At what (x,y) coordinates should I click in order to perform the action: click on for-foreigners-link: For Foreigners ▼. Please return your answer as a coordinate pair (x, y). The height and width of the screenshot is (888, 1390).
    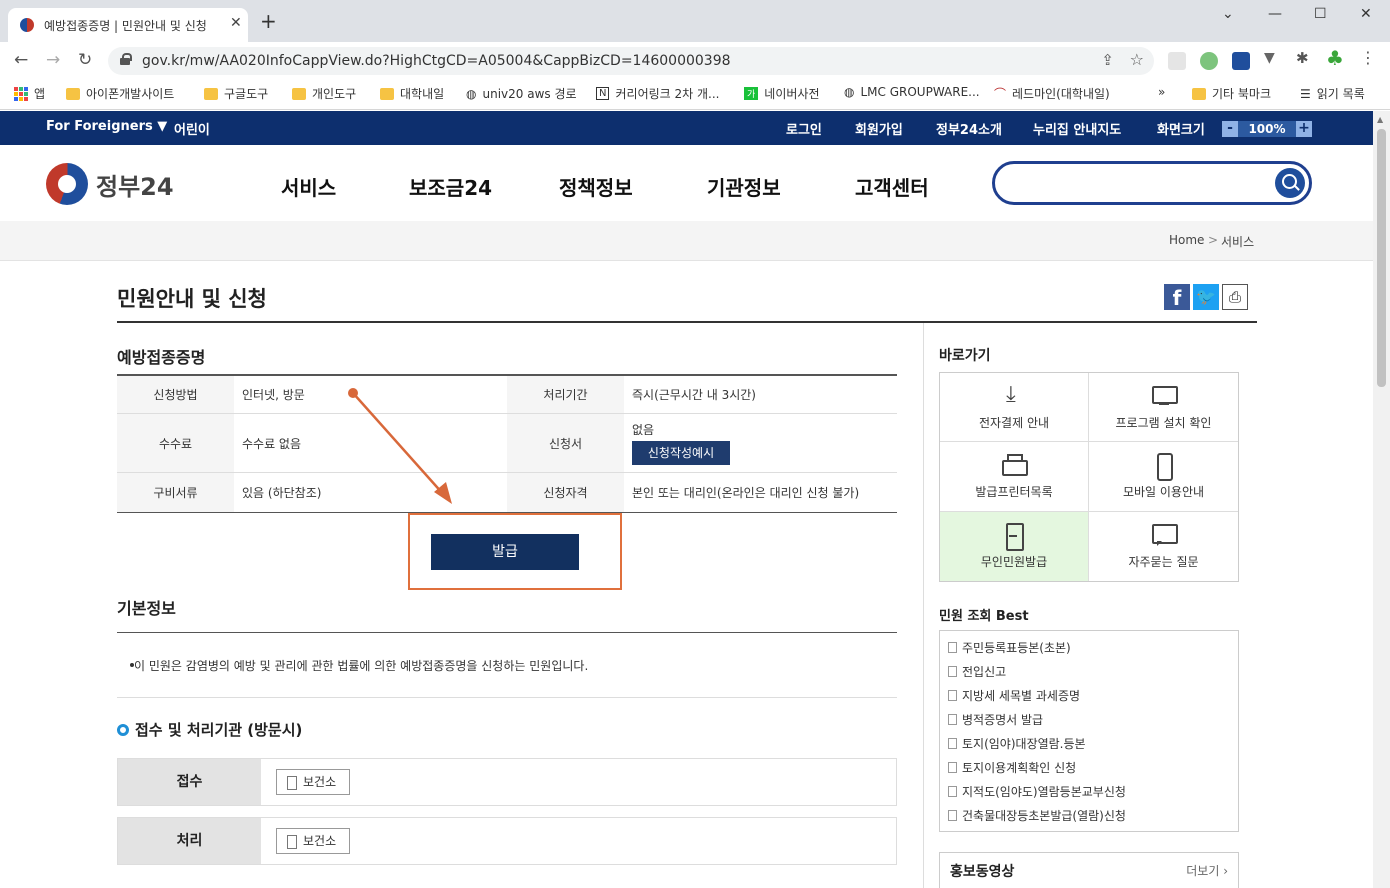
    Looking at the image, I should click on (106, 126).